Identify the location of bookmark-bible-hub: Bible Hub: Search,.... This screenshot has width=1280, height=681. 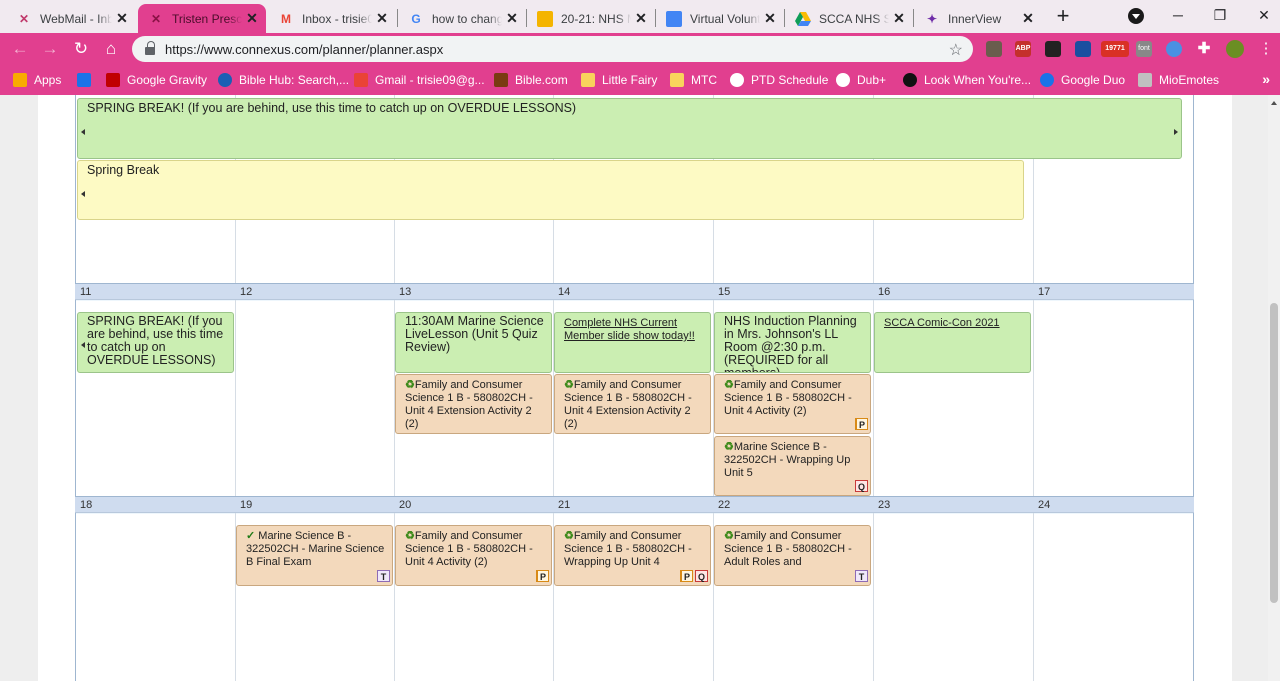
(283, 80).